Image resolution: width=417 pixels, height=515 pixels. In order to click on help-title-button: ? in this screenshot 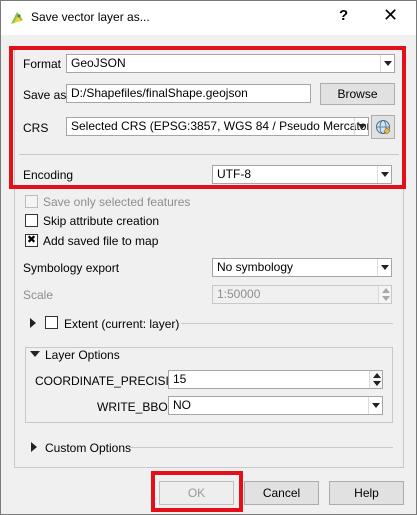, I will do `click(343, 15)`.